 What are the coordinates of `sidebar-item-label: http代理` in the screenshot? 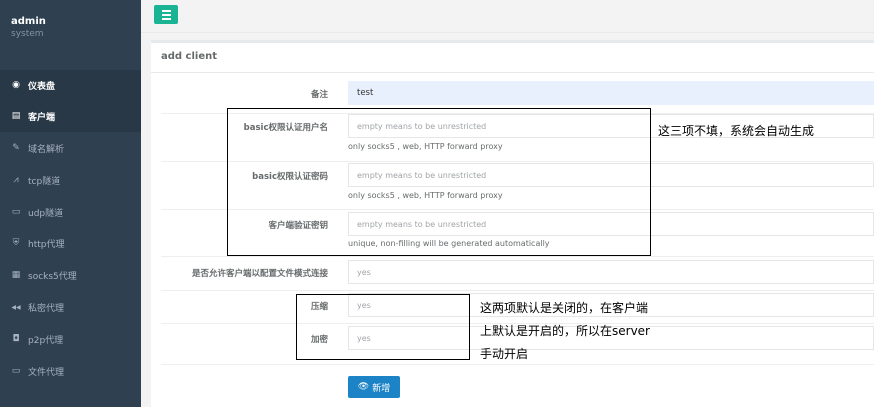 It's located at (46, 245).